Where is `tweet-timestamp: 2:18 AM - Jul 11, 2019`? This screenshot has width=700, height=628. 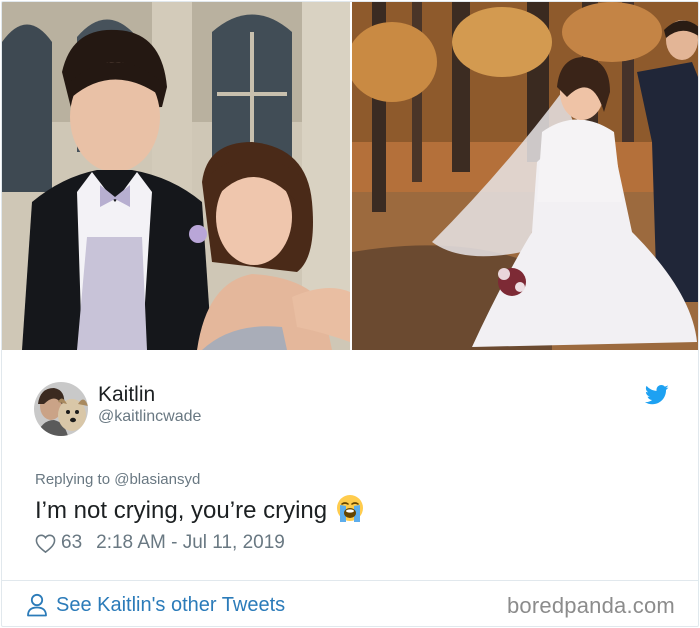
tweet-timestamp: 2:18 AM - Jul 11, 2019 is located at coordinates (190, 543).